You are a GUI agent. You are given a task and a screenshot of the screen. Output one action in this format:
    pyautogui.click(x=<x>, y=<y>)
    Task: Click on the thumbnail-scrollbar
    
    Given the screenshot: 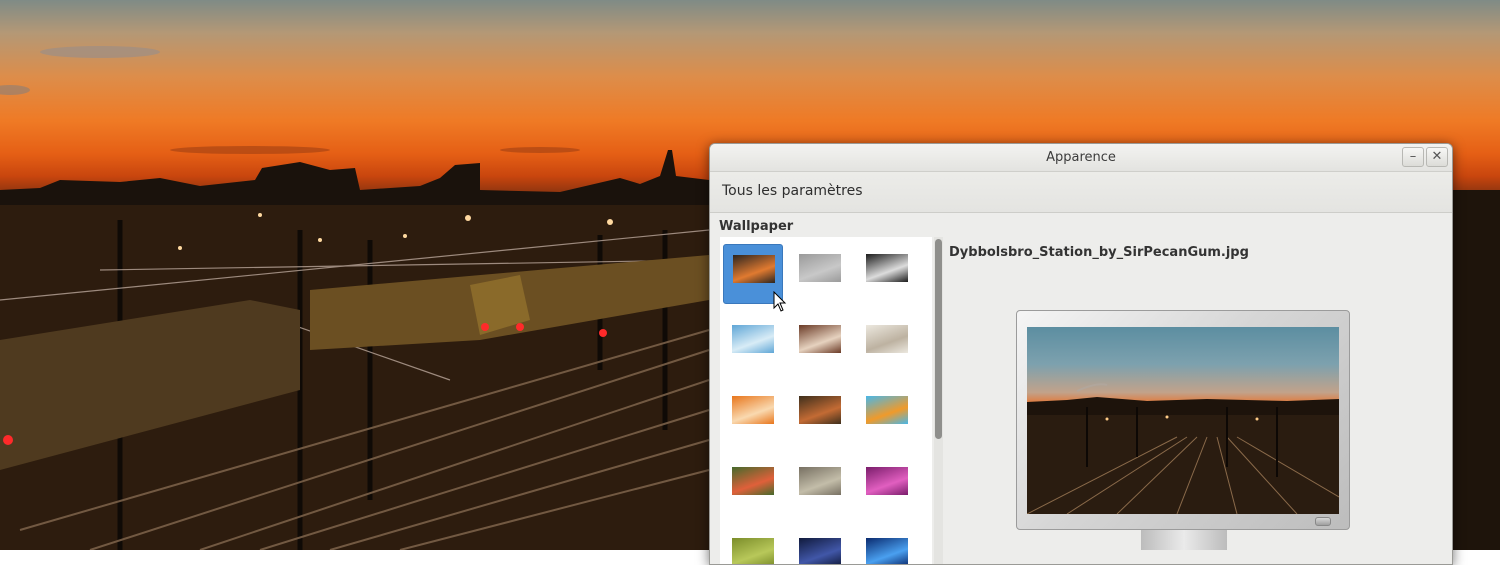 What is the action you would take?
    pyautogui.click(x=938, y=400)
    